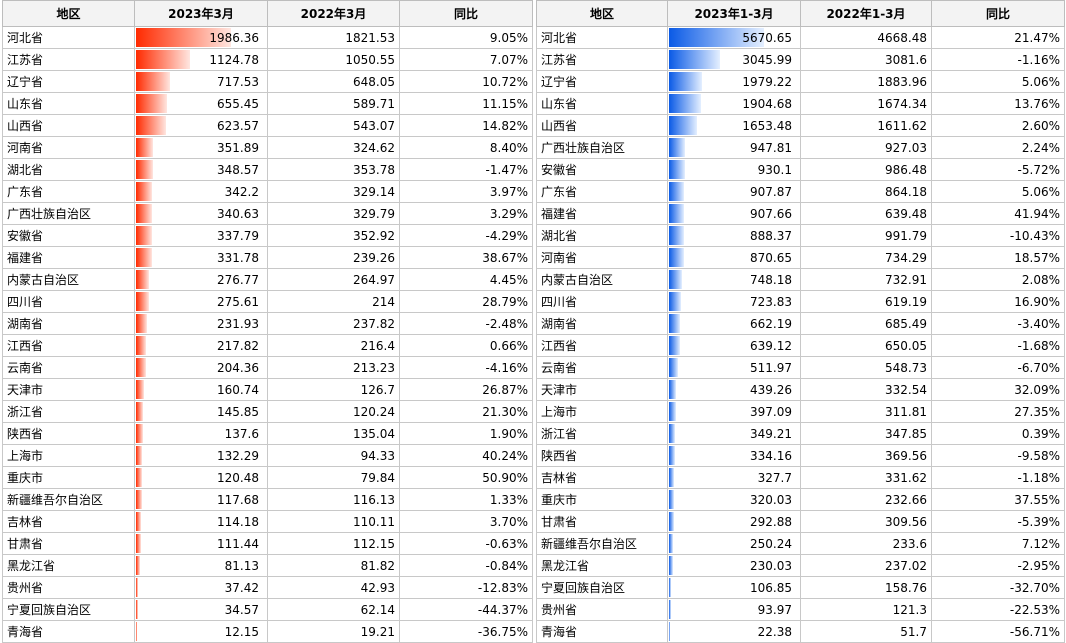  I want to click on yoy-change-cell: -1.68%, so click(998, 345).